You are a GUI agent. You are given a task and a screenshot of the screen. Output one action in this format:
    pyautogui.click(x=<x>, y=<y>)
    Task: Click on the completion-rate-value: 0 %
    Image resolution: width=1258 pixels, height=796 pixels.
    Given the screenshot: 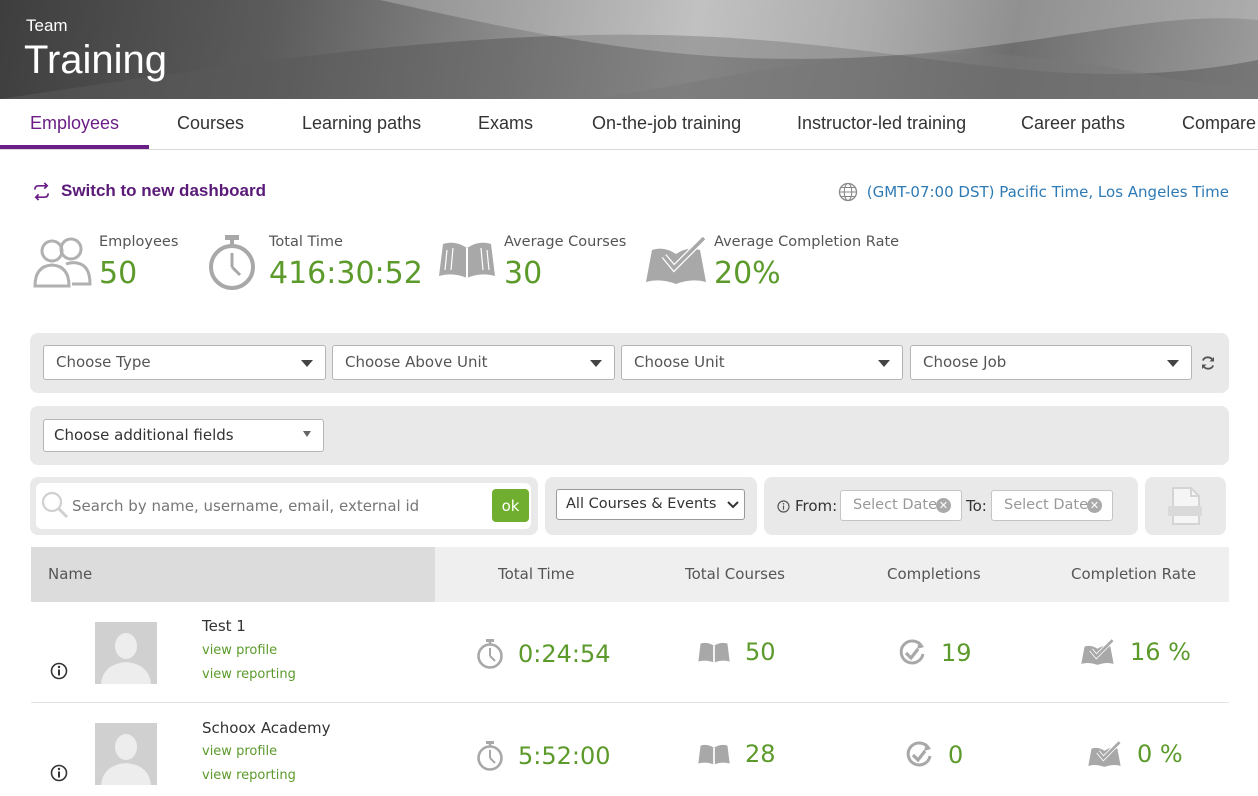 What is the action you would take?
    pyautogui.click(x=1160, y=754)
    